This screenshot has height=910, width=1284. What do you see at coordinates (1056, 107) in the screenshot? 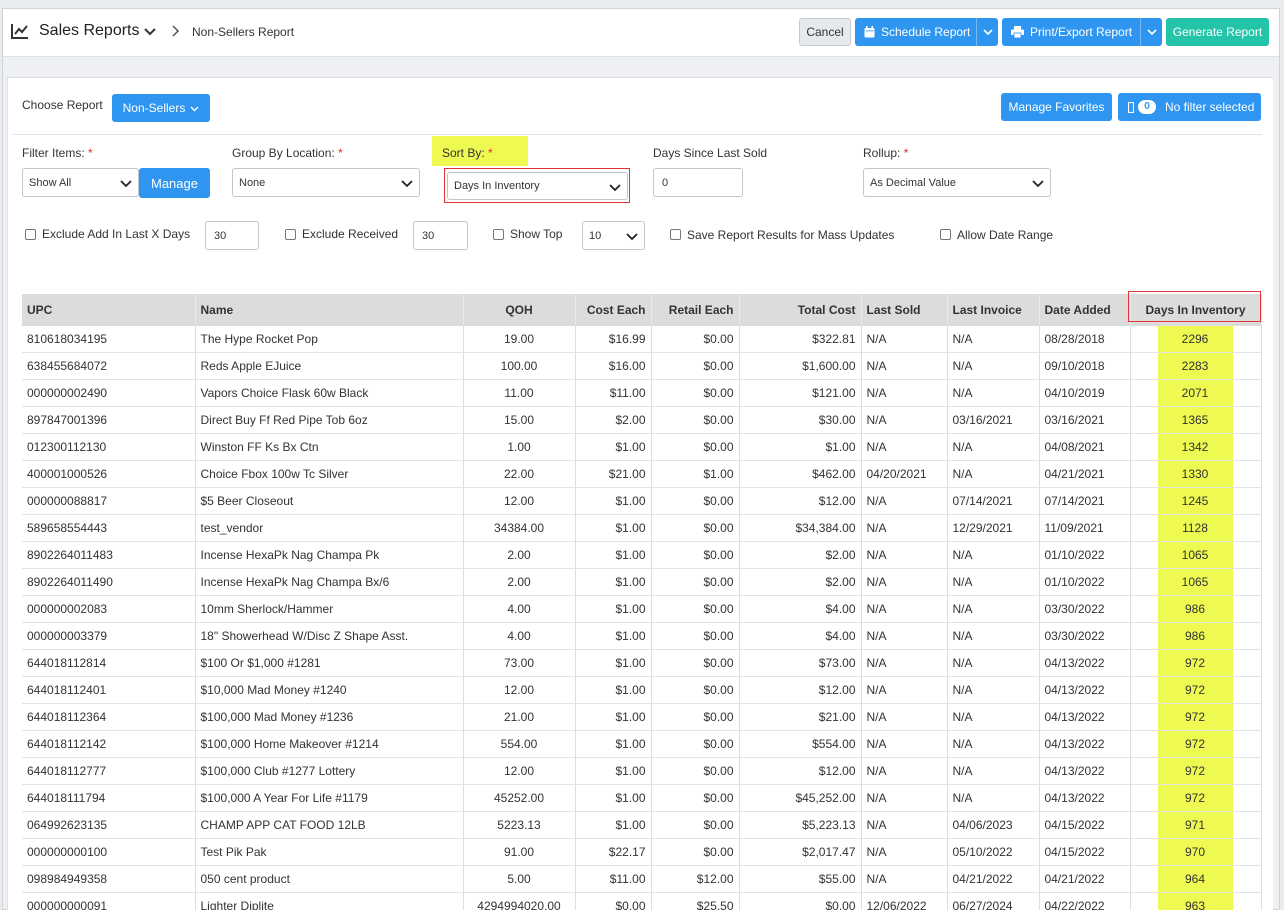
I see `manage-favorites-button: Manage Favorites` at bounding box center [1056, 107].